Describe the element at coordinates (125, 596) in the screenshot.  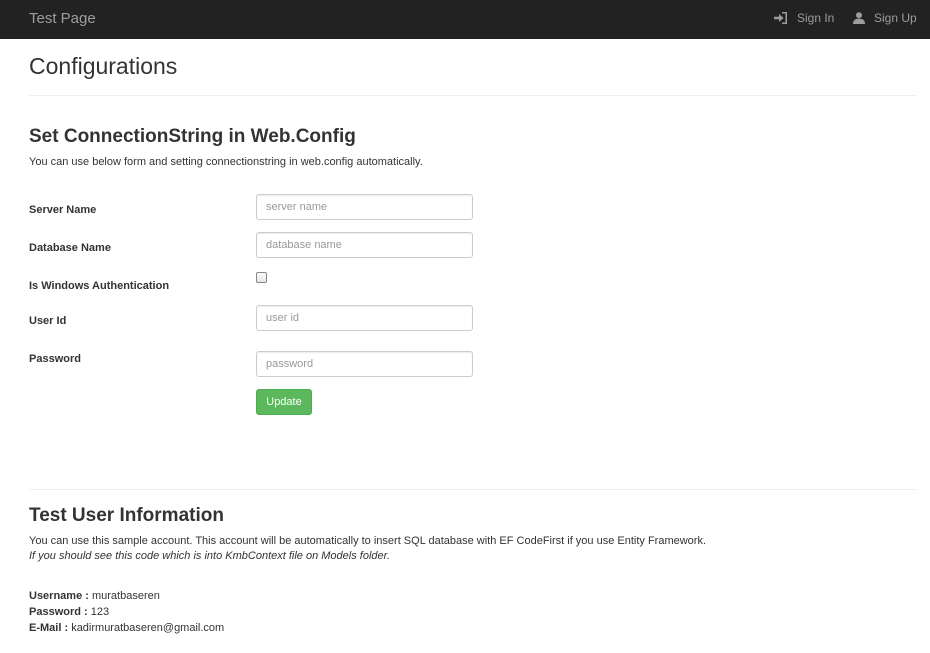
I see `username-value: muratbaseren` at that location.